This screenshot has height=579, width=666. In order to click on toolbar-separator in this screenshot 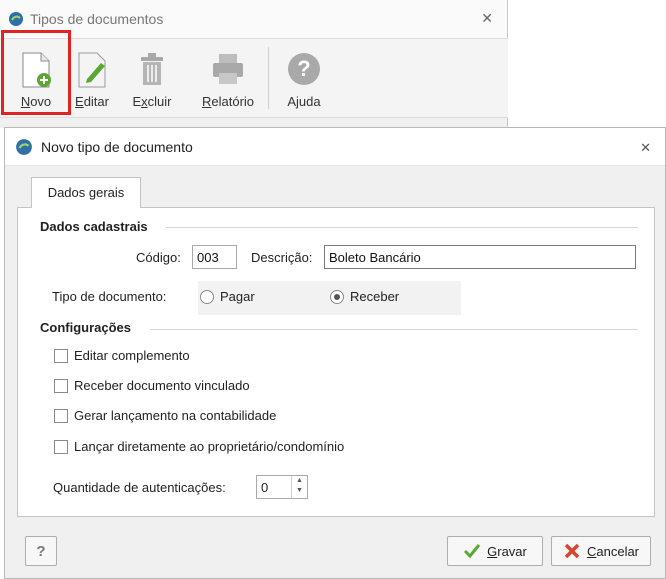, I will do `click(268, 78)`.